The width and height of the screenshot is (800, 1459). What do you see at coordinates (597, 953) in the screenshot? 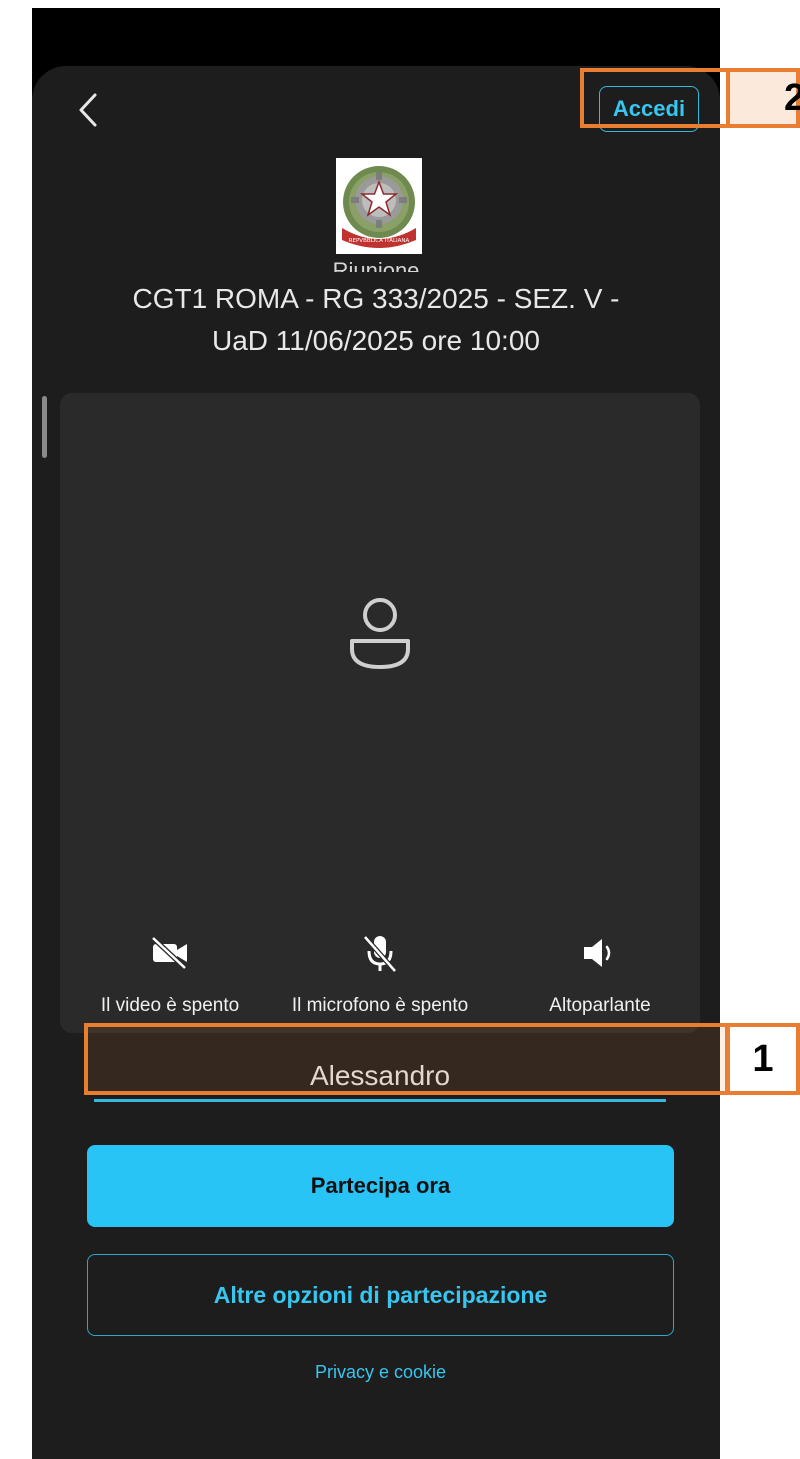
I see `speaker-icon` at bounding box center [597, 953].